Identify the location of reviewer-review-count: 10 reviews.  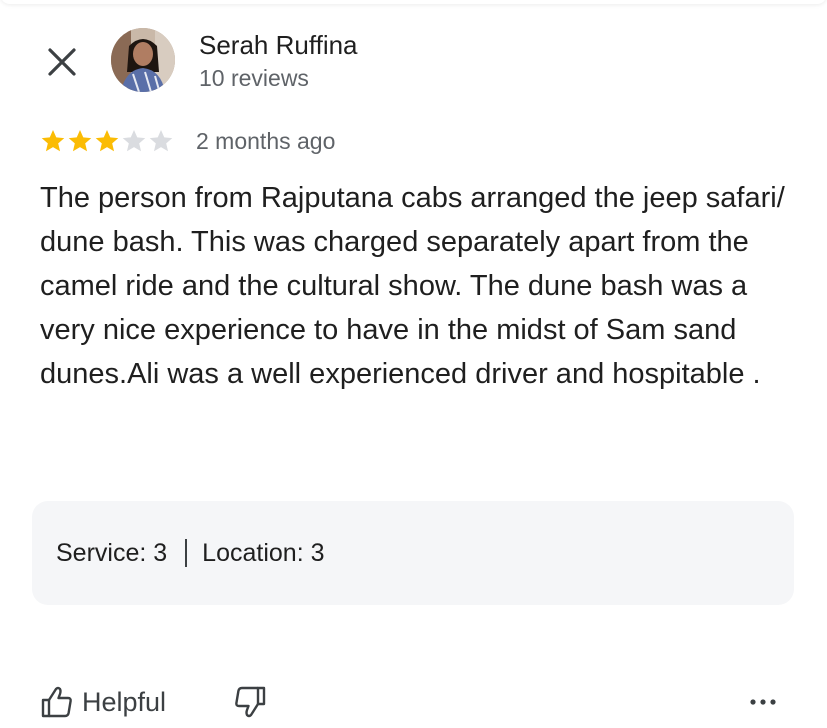
(254, 78).